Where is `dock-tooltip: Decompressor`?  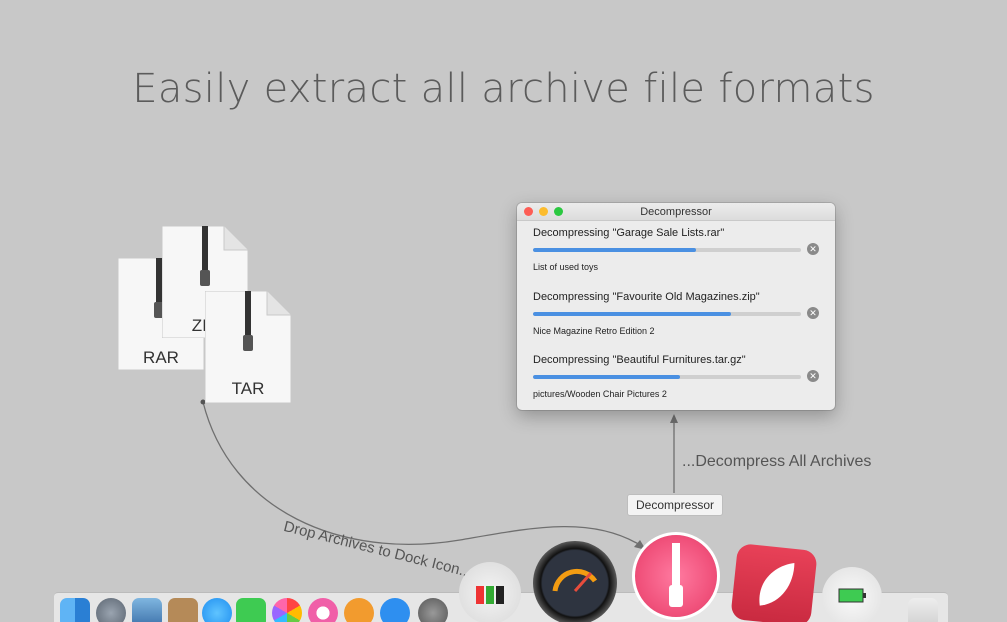 dock-tooltip: Decompressor is located at coordinates (675, 505).